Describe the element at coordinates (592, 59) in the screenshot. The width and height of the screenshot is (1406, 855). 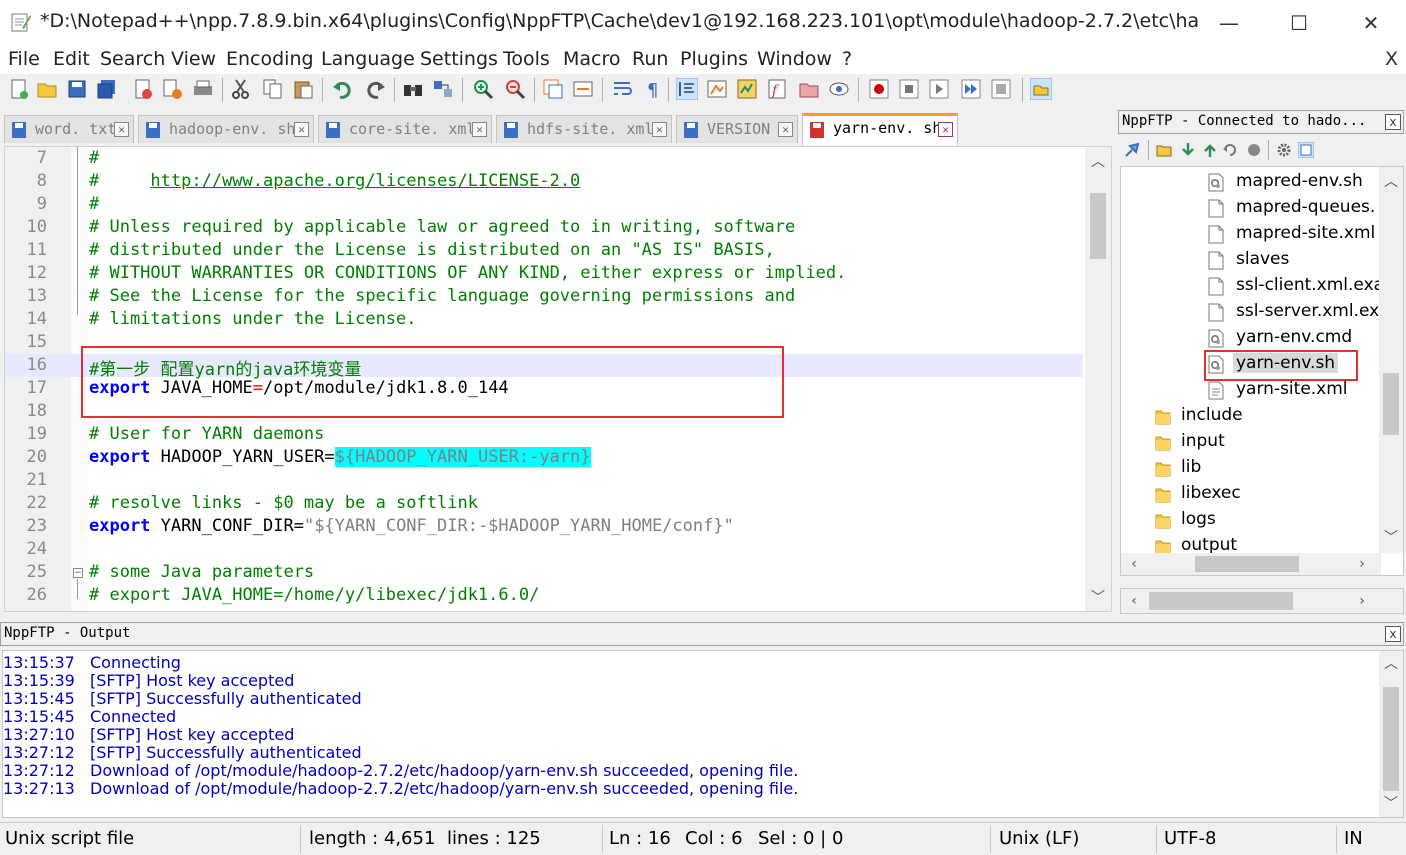
I see `menu-macro: Macro` at that location.